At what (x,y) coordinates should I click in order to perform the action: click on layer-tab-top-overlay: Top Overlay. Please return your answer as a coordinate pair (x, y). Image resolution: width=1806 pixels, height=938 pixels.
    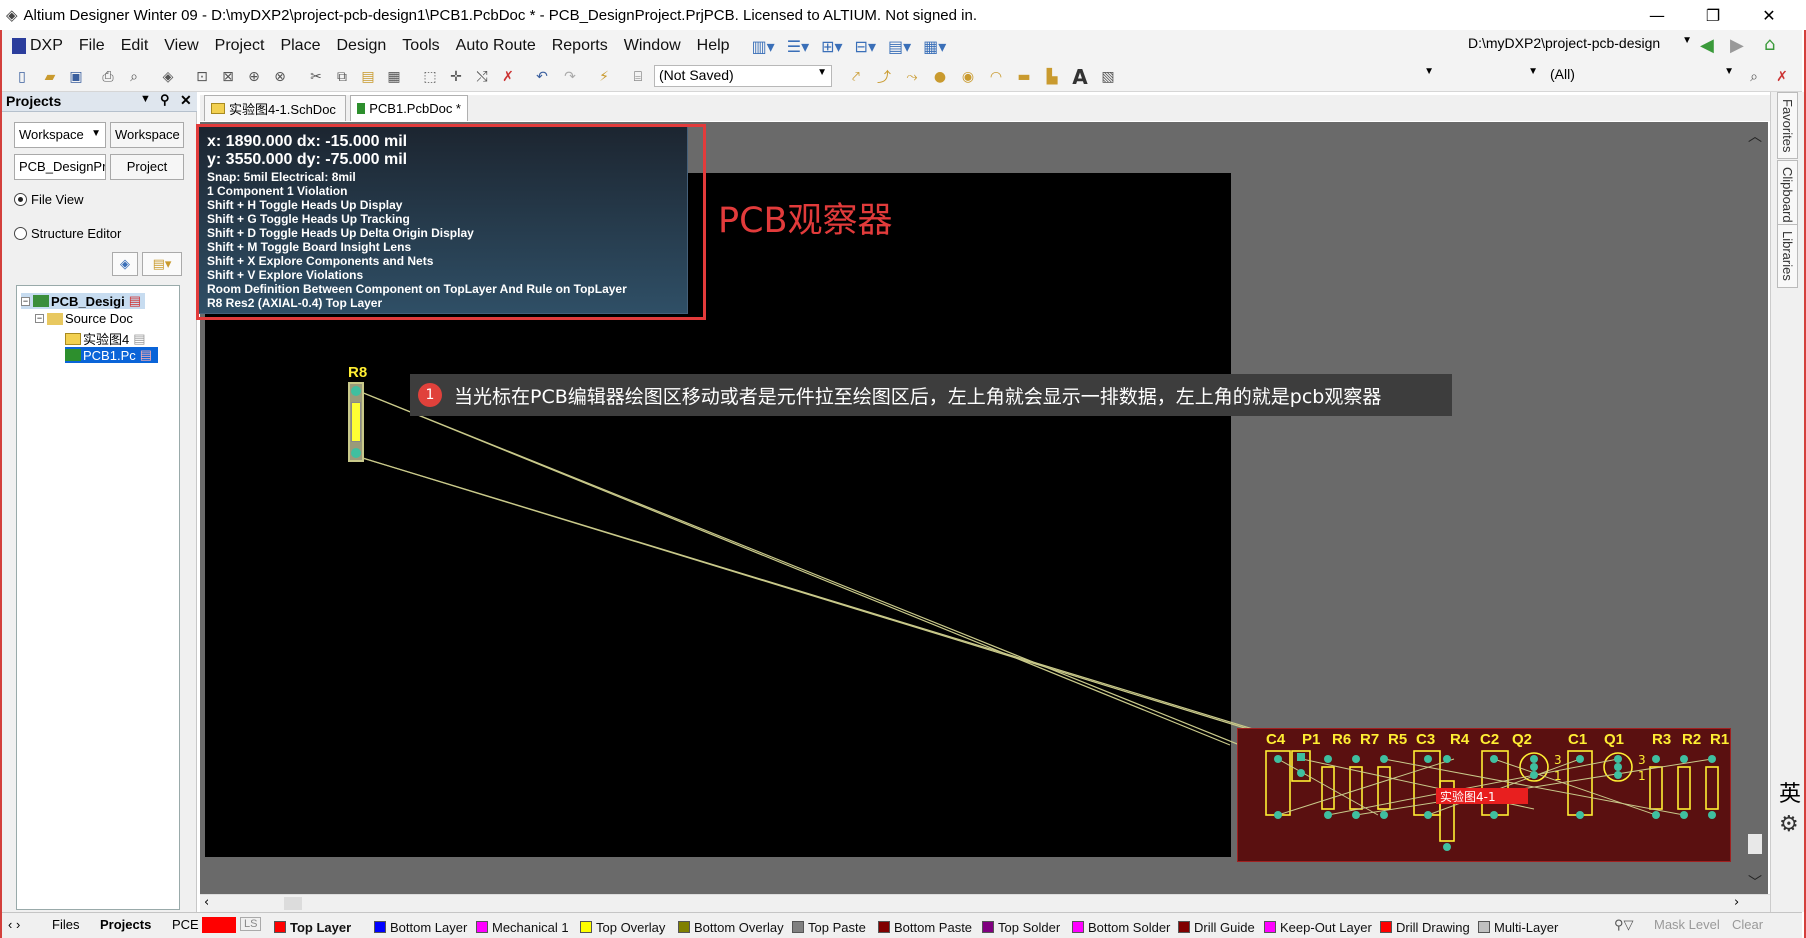
    Looking at the image, I should click on (622, 927).